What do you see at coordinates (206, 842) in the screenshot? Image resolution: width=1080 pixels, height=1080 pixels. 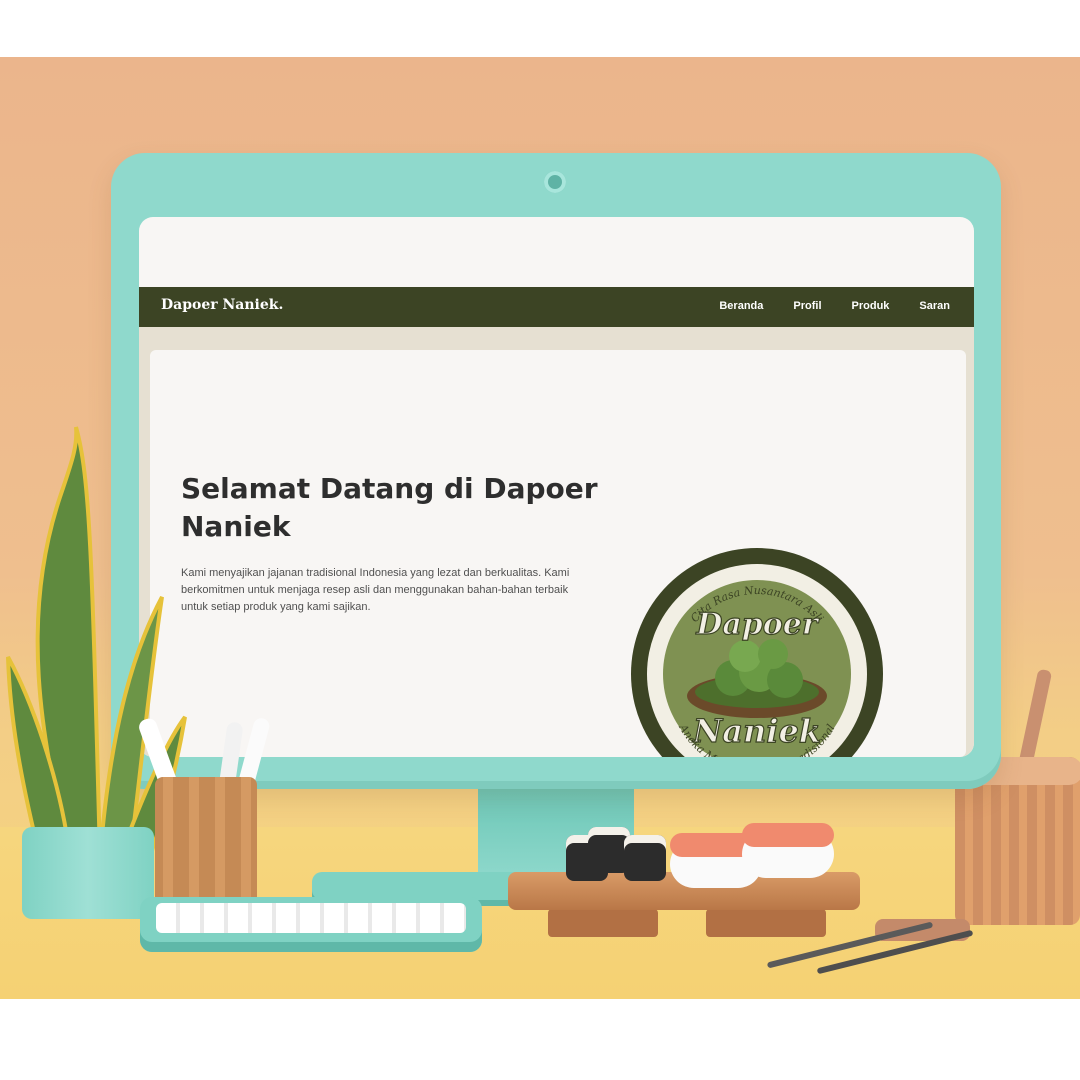 I see `pen-holder` at bounding box center [206, 842].